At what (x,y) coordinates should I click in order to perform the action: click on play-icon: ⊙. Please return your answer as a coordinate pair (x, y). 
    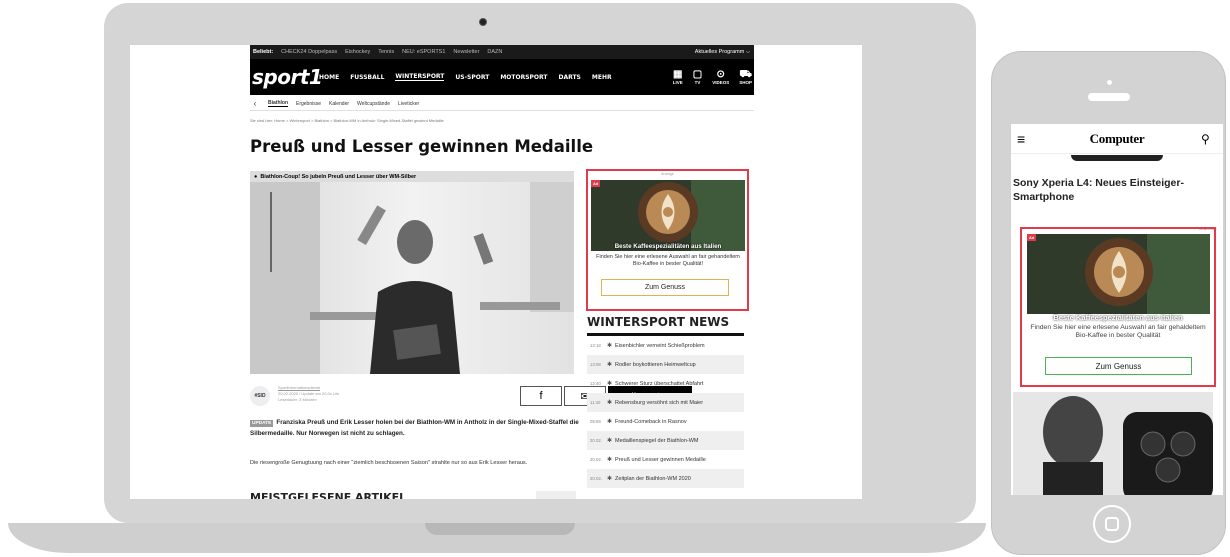
    Looking at the image, I should click on (720, 74).